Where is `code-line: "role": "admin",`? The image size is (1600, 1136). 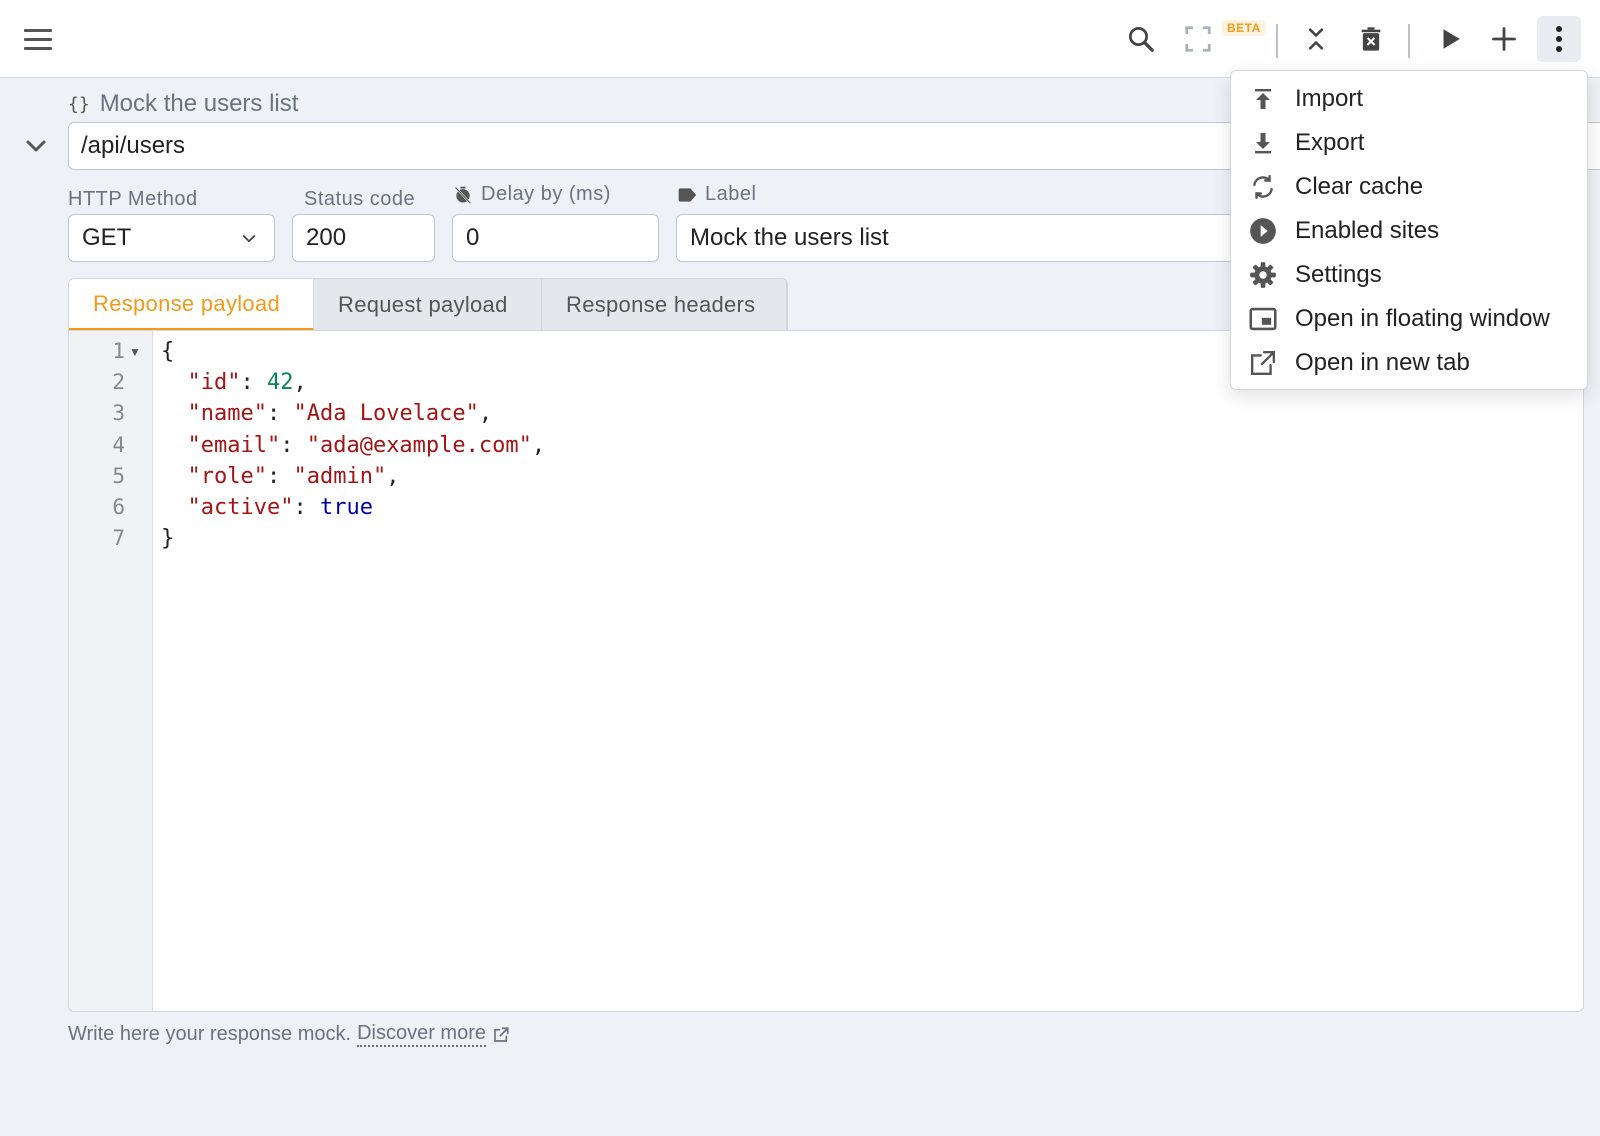 code-line: "role": "admin", is located at coordinates (293, 476).